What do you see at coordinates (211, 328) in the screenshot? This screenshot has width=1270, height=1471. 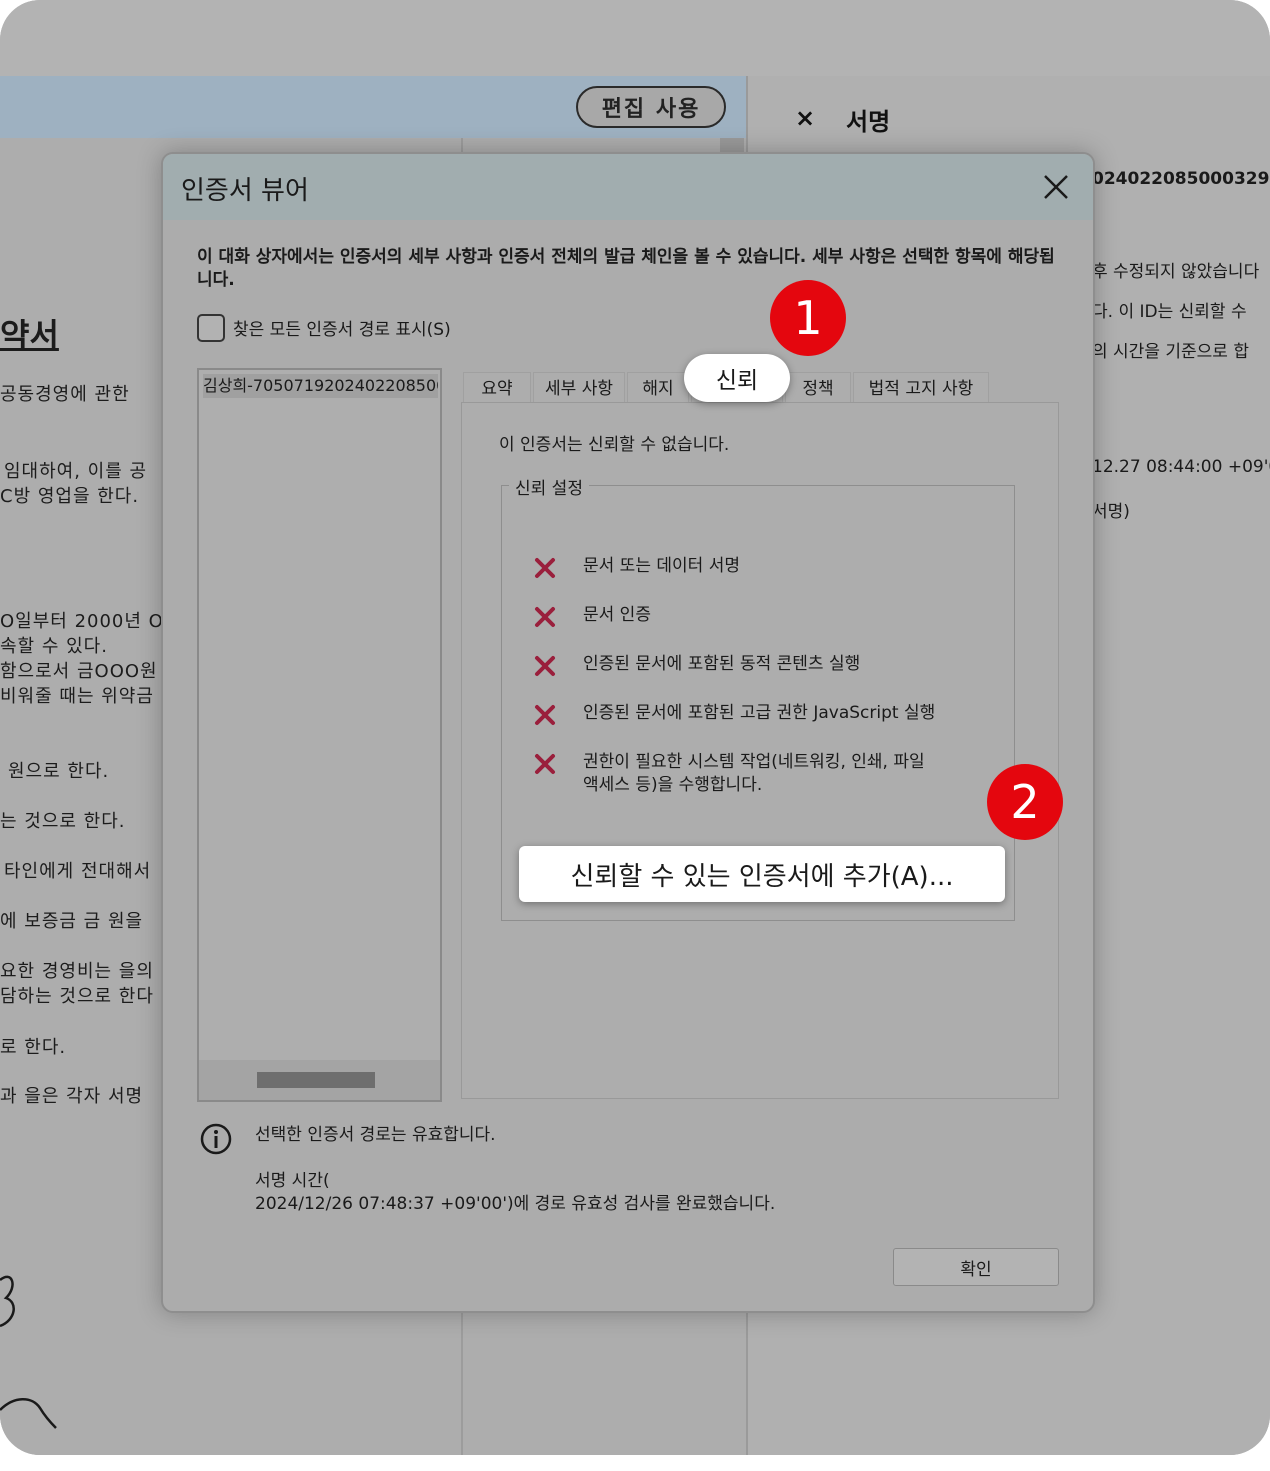 I see `show-all-paths-checkbox` at bounding box center [211, 328].